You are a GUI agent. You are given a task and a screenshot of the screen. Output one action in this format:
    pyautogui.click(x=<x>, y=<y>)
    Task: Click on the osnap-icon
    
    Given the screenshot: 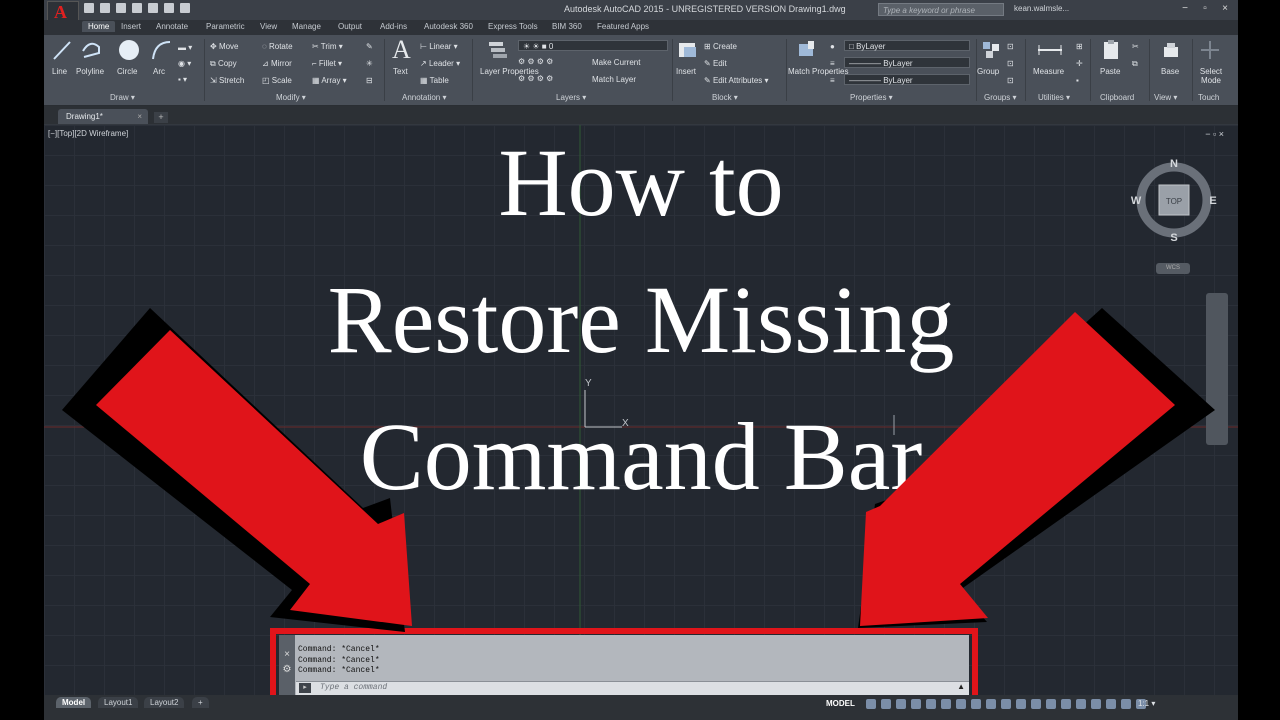 What is the action you would take?
    pyautogui.click(x=931, y=704)
    